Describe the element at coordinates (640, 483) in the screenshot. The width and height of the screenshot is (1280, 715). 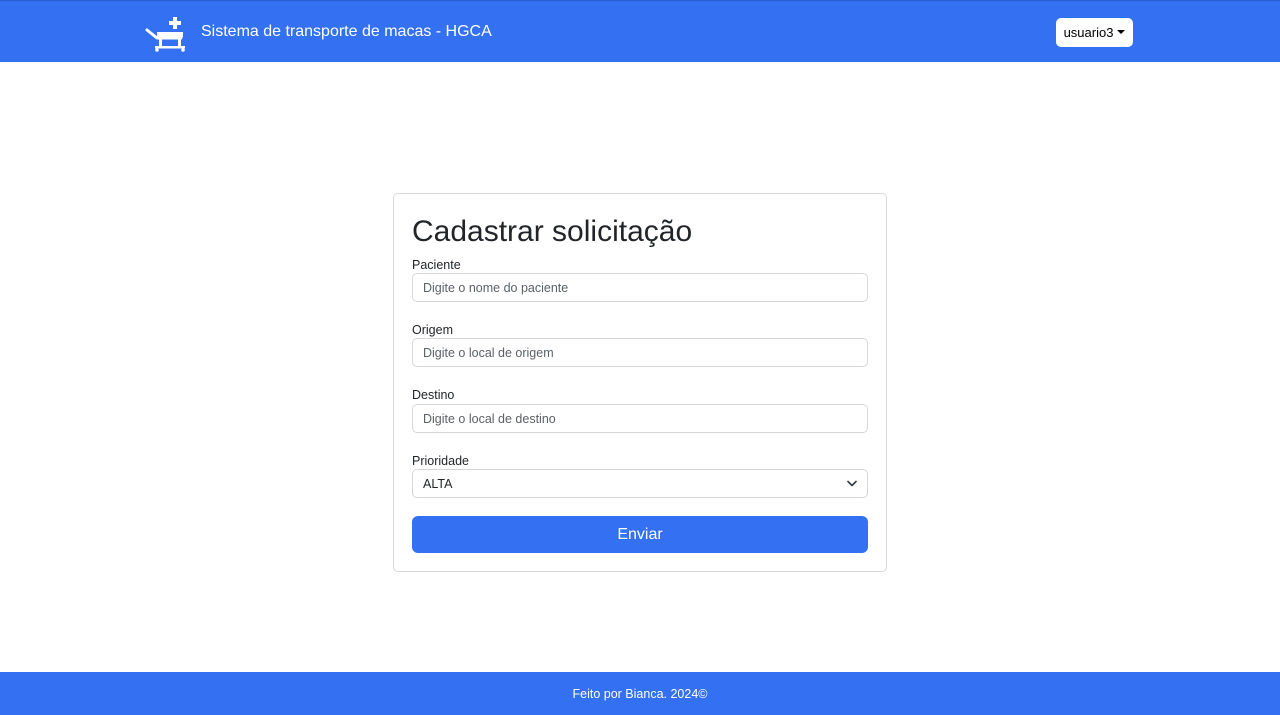
I see `priority-select: ALTA` at that location.